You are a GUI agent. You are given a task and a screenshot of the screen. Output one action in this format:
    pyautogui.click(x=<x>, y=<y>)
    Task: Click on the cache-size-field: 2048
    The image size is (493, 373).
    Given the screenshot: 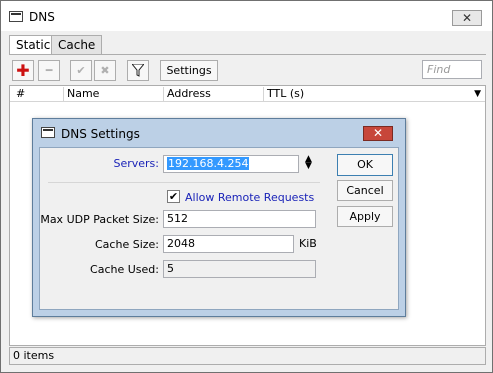 What is the action you would take?
    pyautogui.click(x=228, y=244)
    